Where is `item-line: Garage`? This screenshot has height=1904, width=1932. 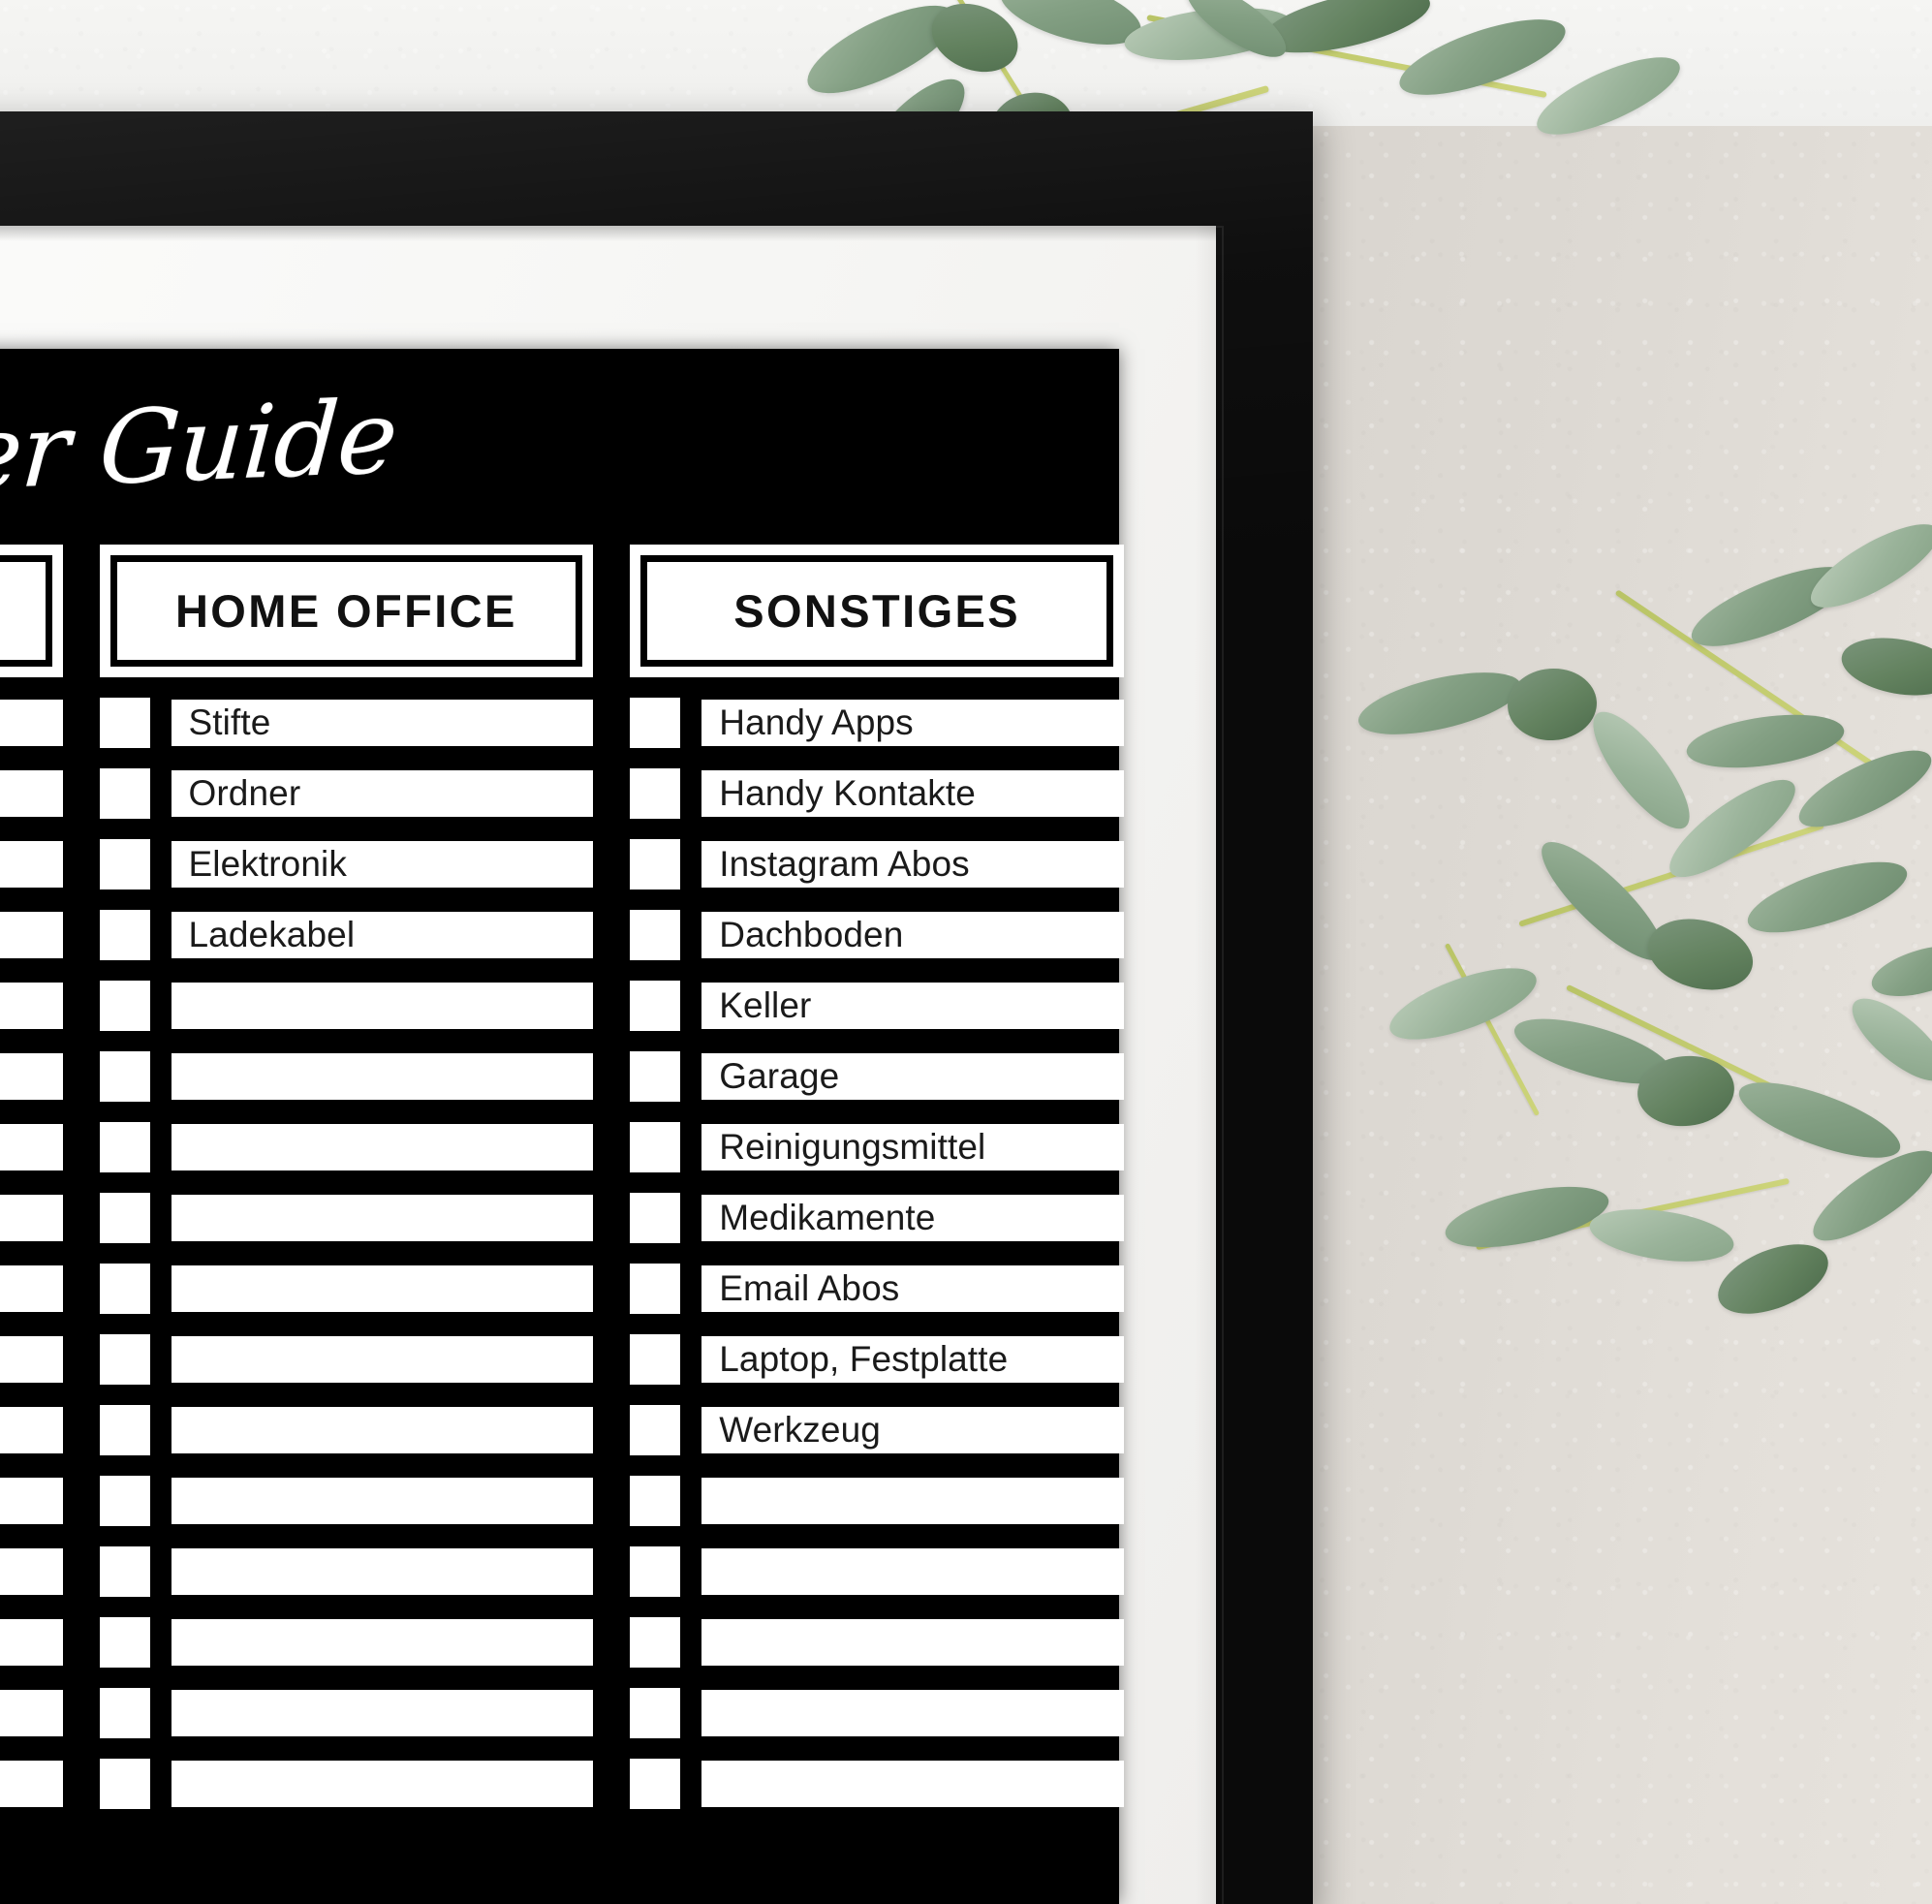
item-line: Garage is located at coordinates (912, 1076).